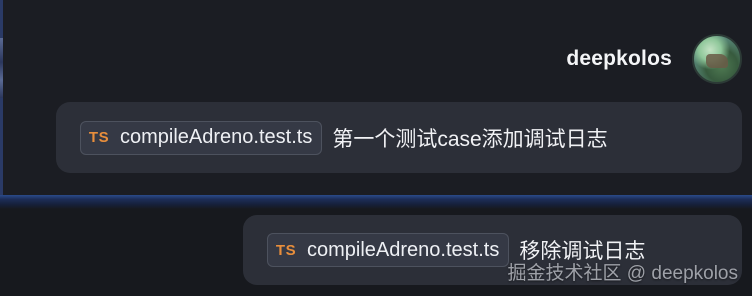 Image resolution: width=752 pixels, height=296 pixels. Describe the element at coordinates (622, 273) in the screenshot. I see `site-watermark: 掘金技术社区 @ deepkolos` at that location.